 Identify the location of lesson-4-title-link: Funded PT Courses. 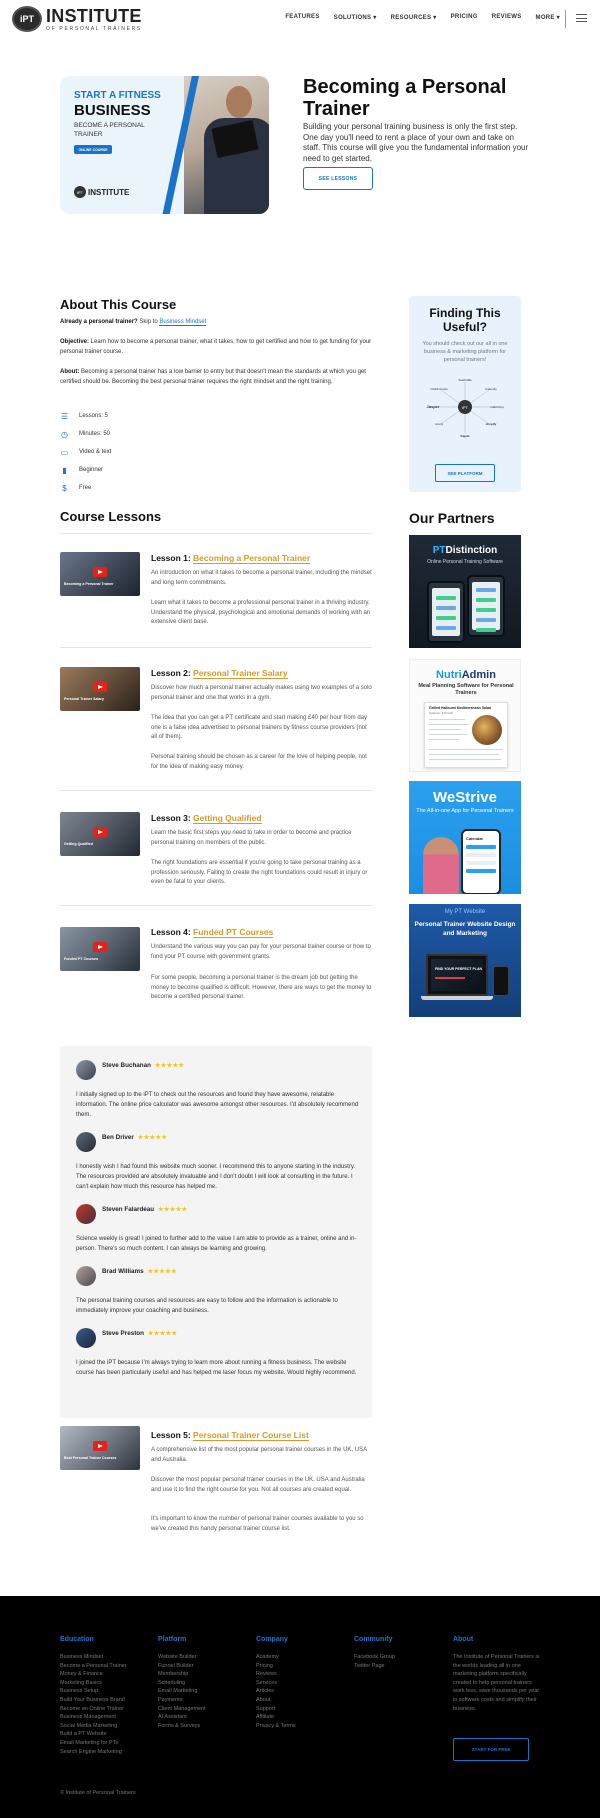
(233, 932).